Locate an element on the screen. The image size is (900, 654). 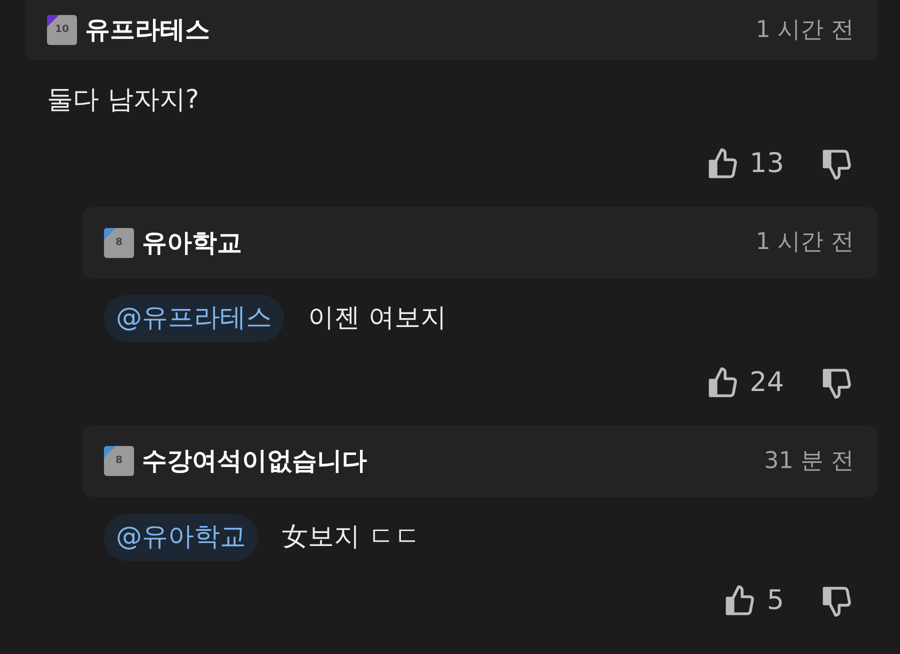
comment-text: 둘다 남자지? is located at coordinates (123, 100).